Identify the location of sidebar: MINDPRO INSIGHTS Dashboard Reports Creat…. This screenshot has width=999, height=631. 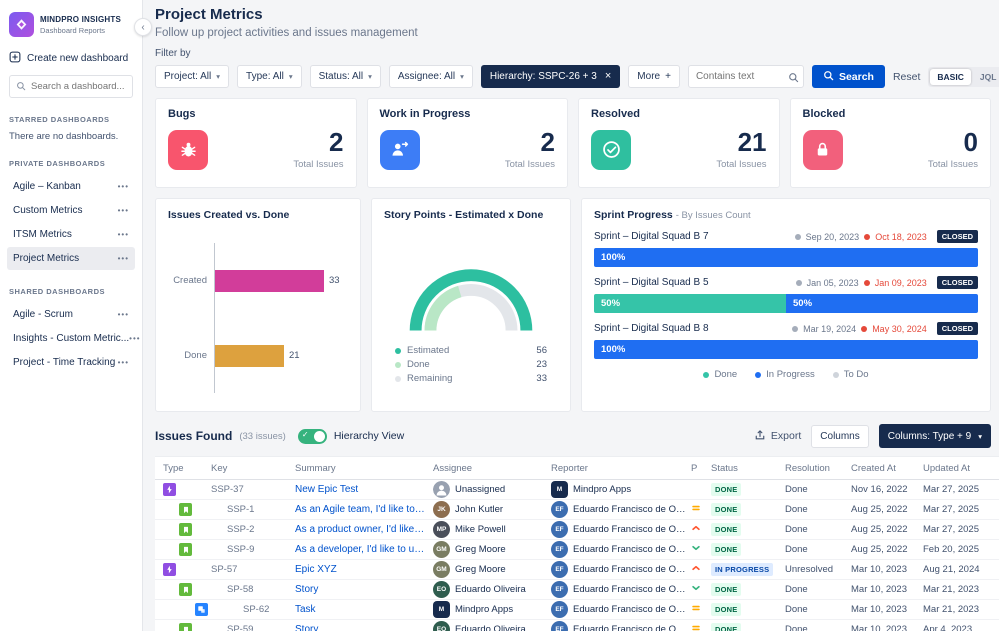
(71, 315).